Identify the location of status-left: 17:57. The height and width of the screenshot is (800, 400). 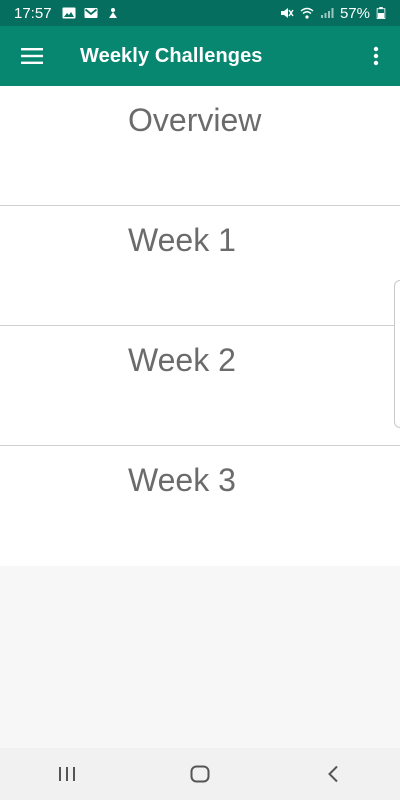
(67, 13).